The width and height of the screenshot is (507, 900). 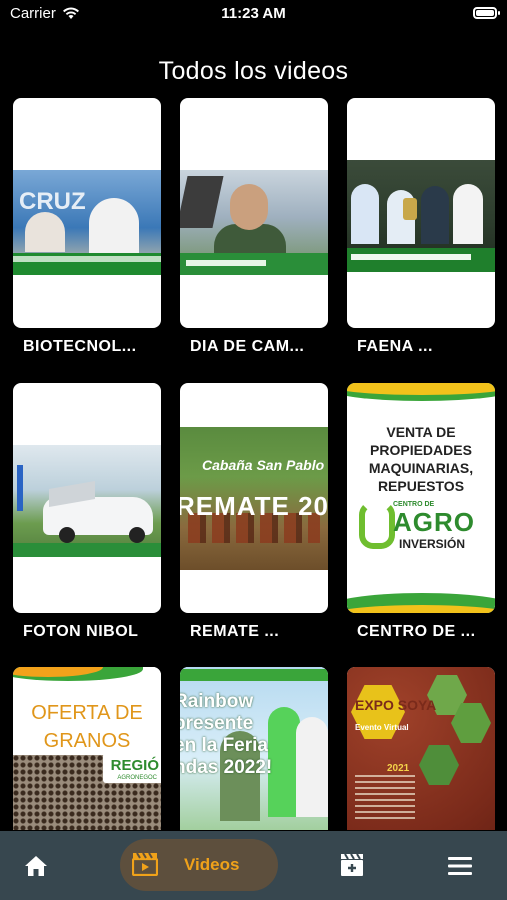 What do you see at coordinates (87, 222) in the screenshot?
I see `video-thumbnail: CRUZ` at bounding box center [87, 222].